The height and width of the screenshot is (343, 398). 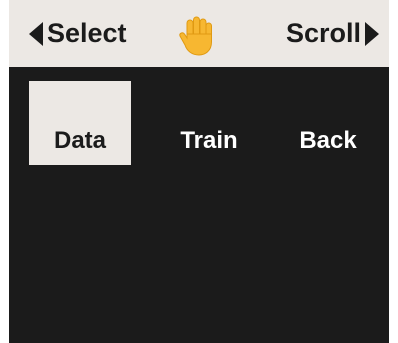 What do you see at coordinates (80, 140) in the screenshot?
I see `menu-item-label: Data` at bounding box center [80, 140].